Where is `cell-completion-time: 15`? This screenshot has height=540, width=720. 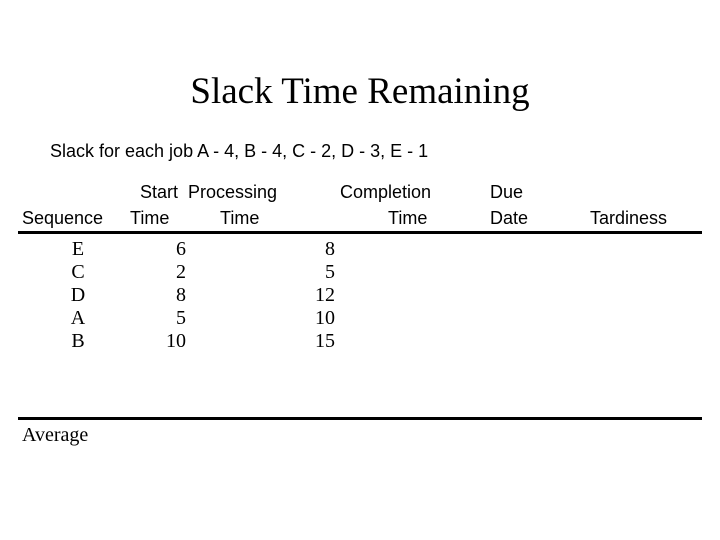
cell-completion-time: 15 is located at coordinates (325, 341).